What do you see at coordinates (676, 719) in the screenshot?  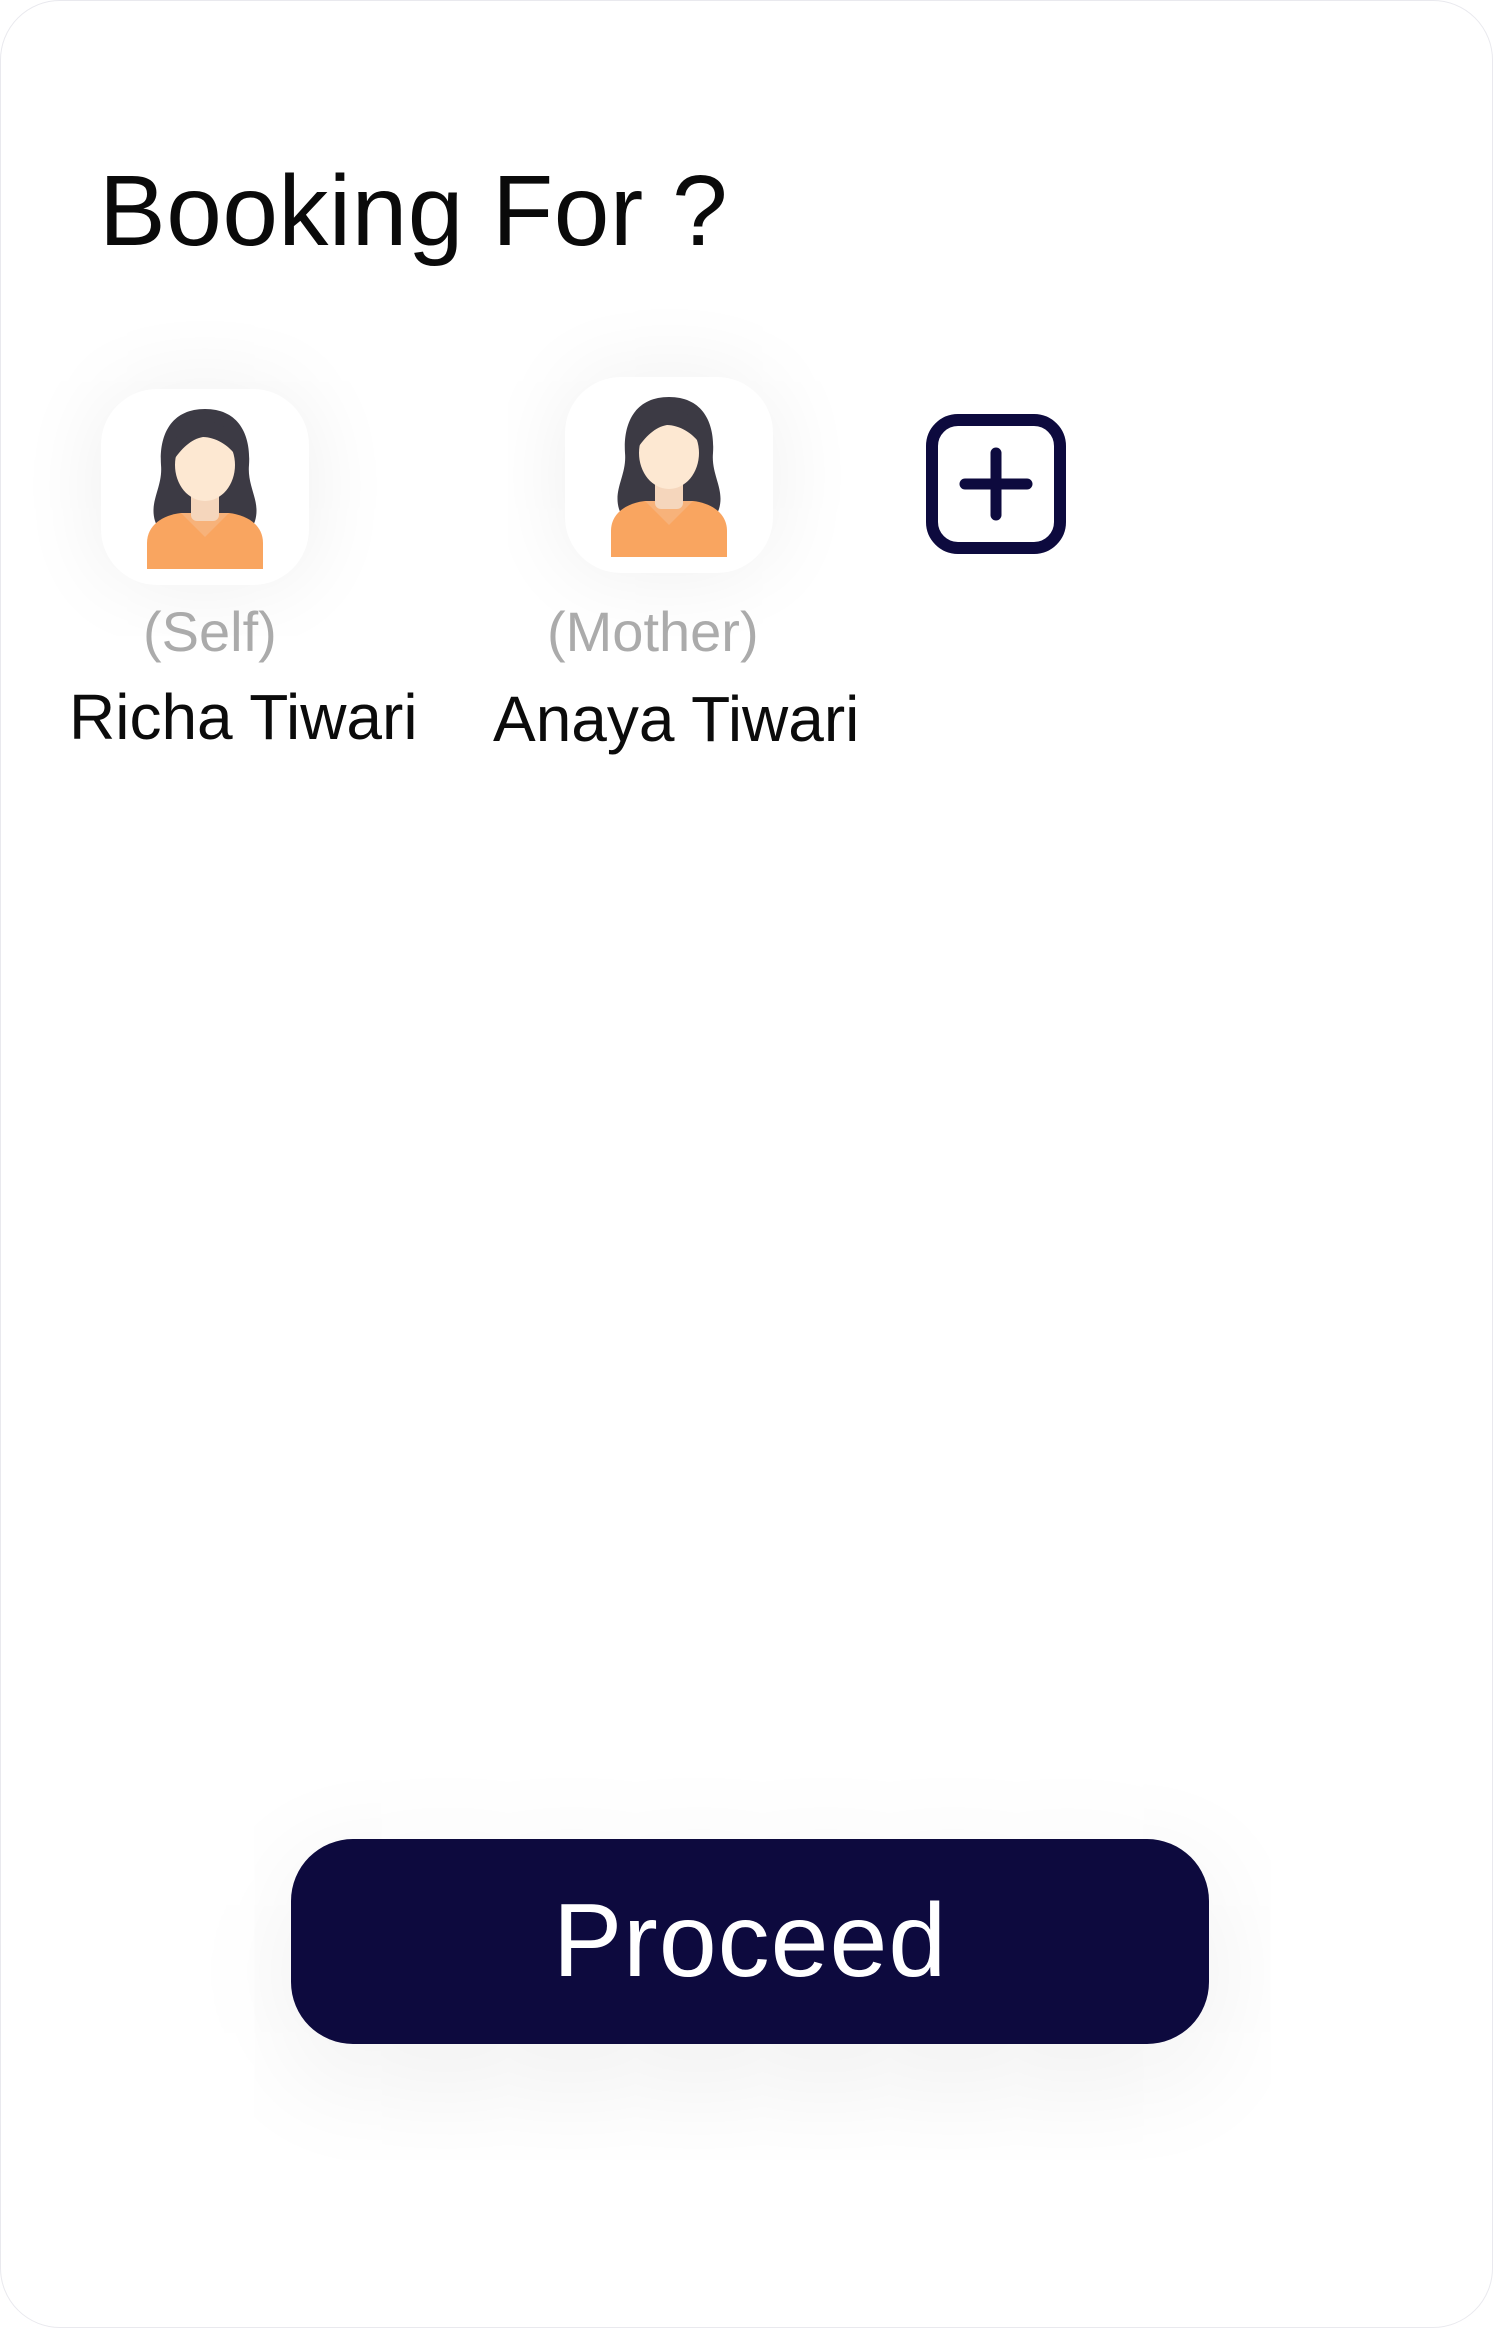 I see `member-name: Anaya Tiwari` at bounding box center [676, 719].